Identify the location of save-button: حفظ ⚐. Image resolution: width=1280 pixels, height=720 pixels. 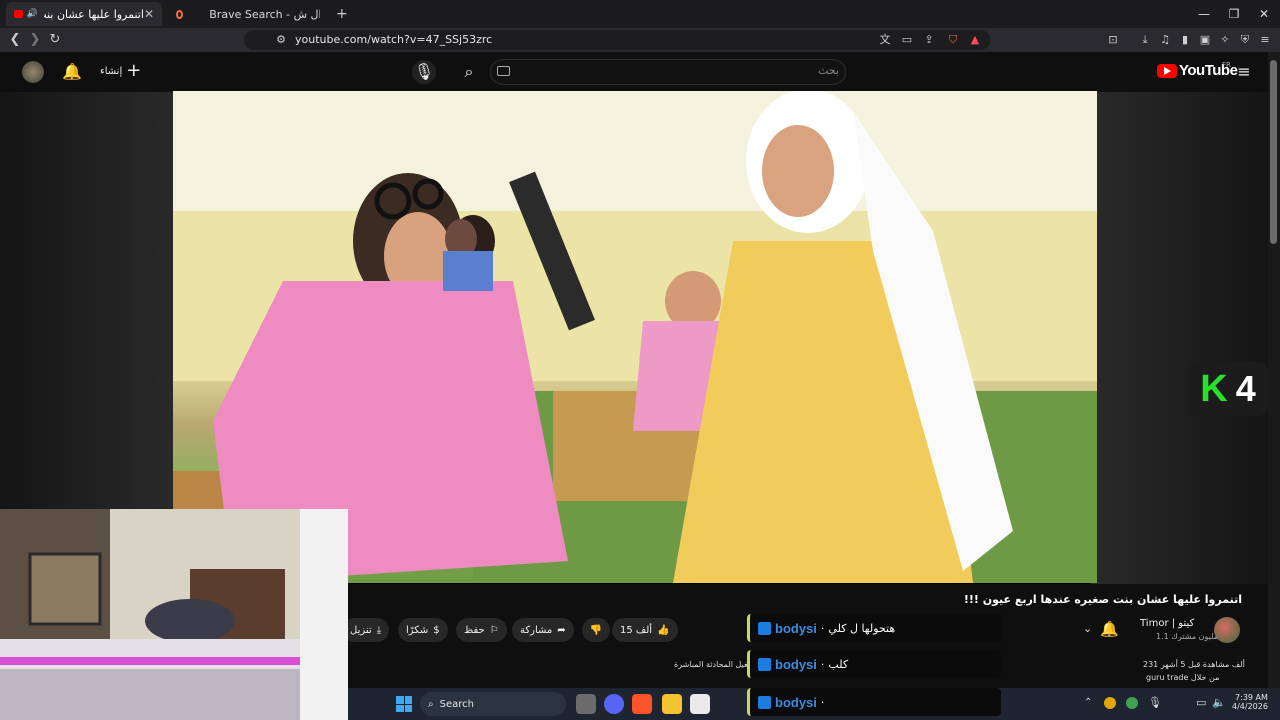
(481, 630).